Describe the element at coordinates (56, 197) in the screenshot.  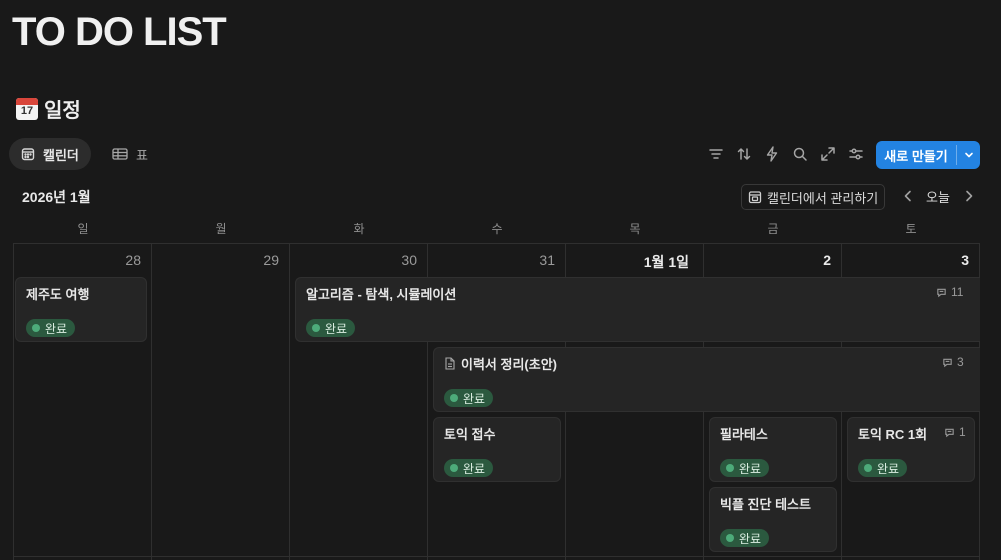
I see `month-label: 2026년 1월` at that location.